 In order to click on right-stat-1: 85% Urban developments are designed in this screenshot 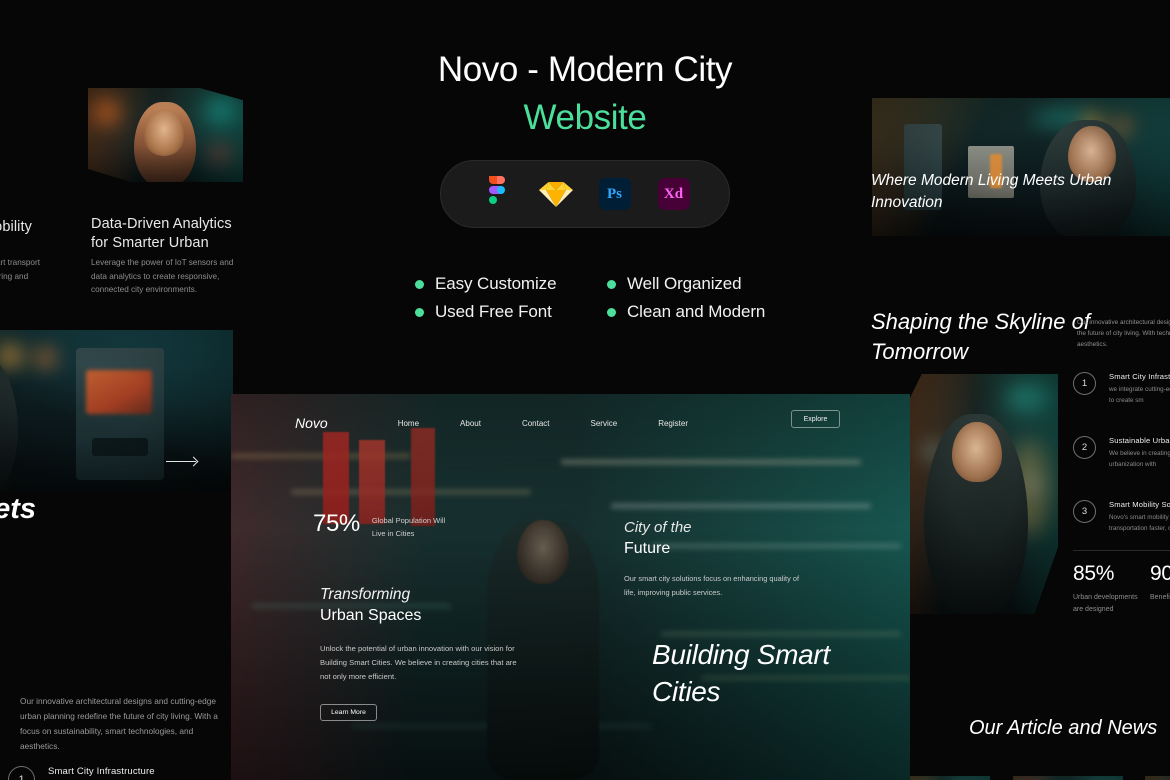, I will do `click(1108, 588)`.